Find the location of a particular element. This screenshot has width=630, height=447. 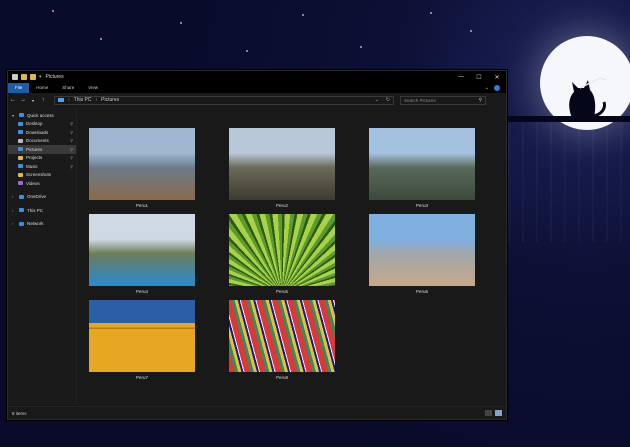

photo-caption: Peru5 is located at coordinates (281, 291).